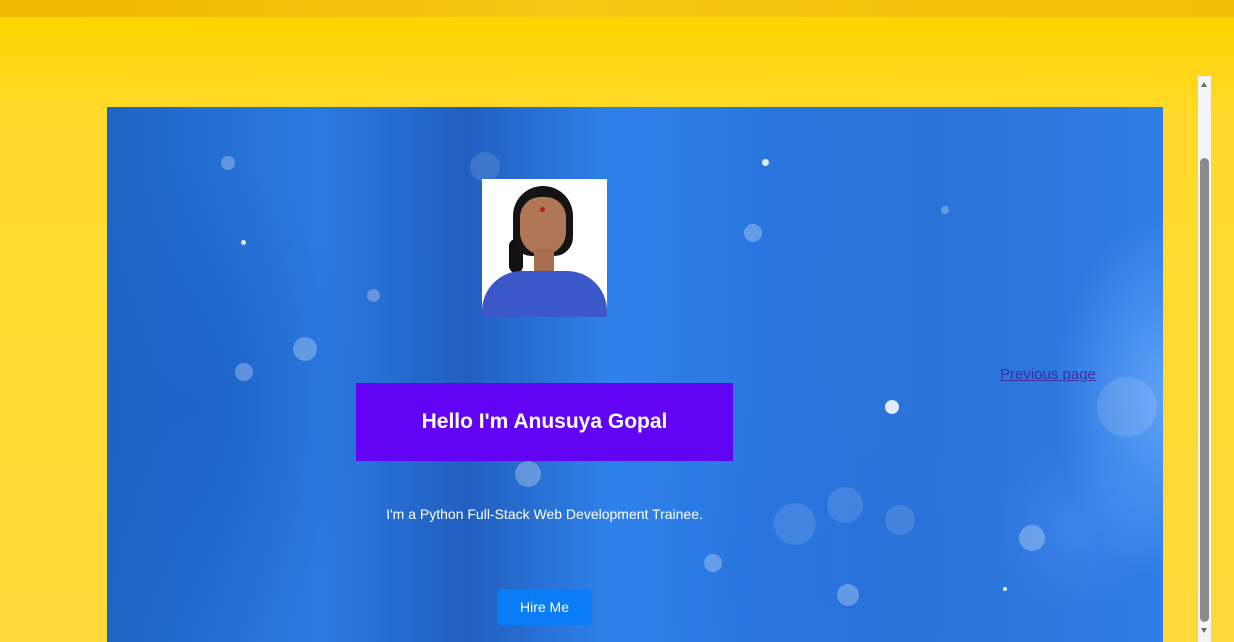 This screenshot has height=642, width=1234. I want to click on greeting-heading: Hello I'm Anusuya Gopal, so click(544, 421).